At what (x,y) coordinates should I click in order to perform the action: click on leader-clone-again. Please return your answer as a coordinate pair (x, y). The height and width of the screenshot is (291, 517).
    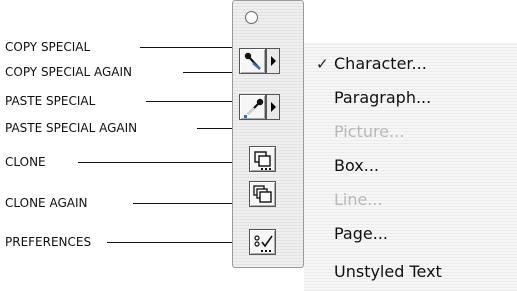
    Looking at the image, I should click on (185, 203).